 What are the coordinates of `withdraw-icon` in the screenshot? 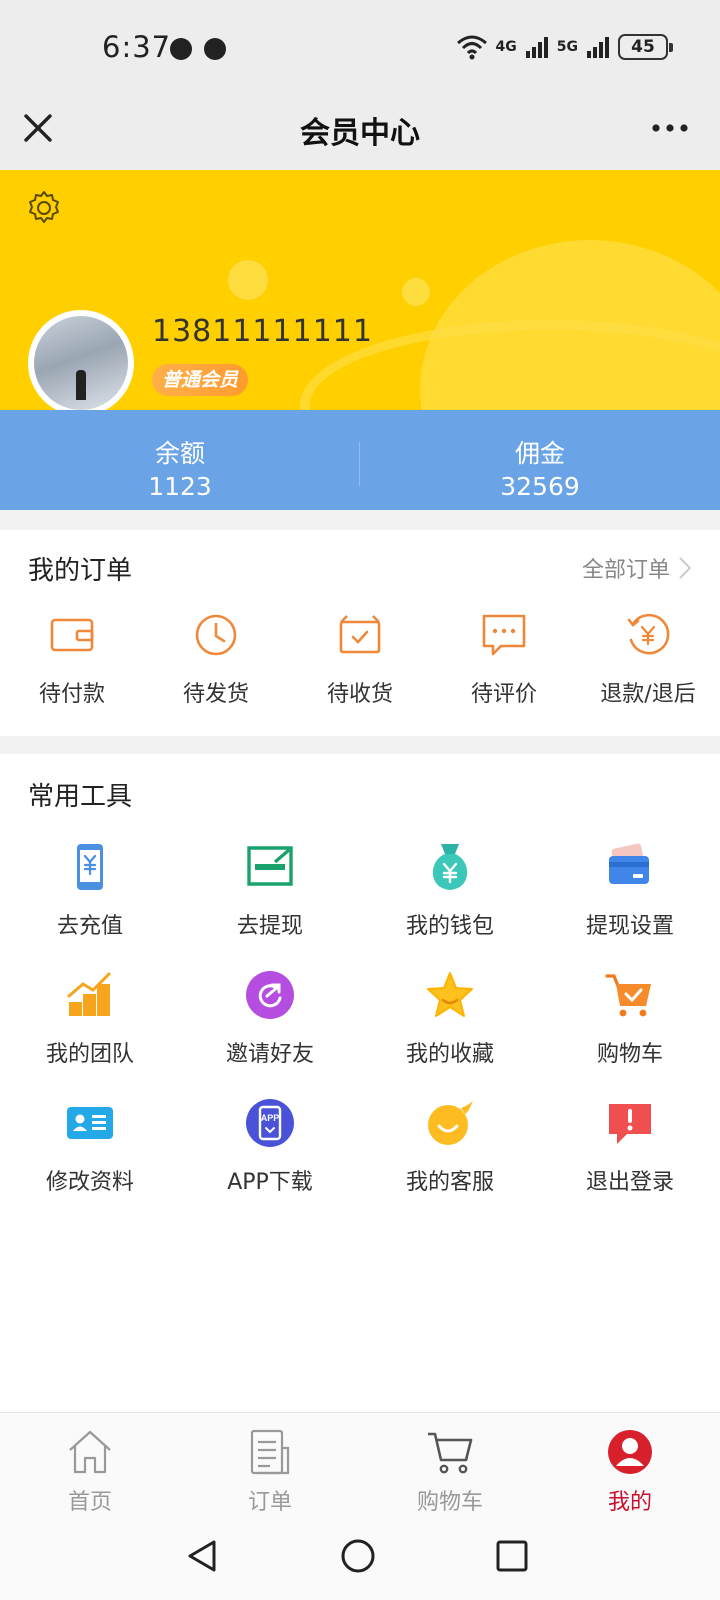 It's located at (270, 866).